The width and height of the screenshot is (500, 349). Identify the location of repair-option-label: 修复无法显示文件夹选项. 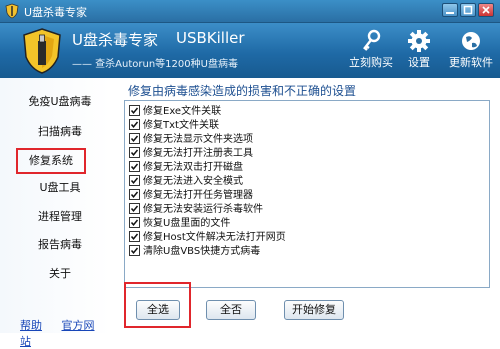
(198, 139).